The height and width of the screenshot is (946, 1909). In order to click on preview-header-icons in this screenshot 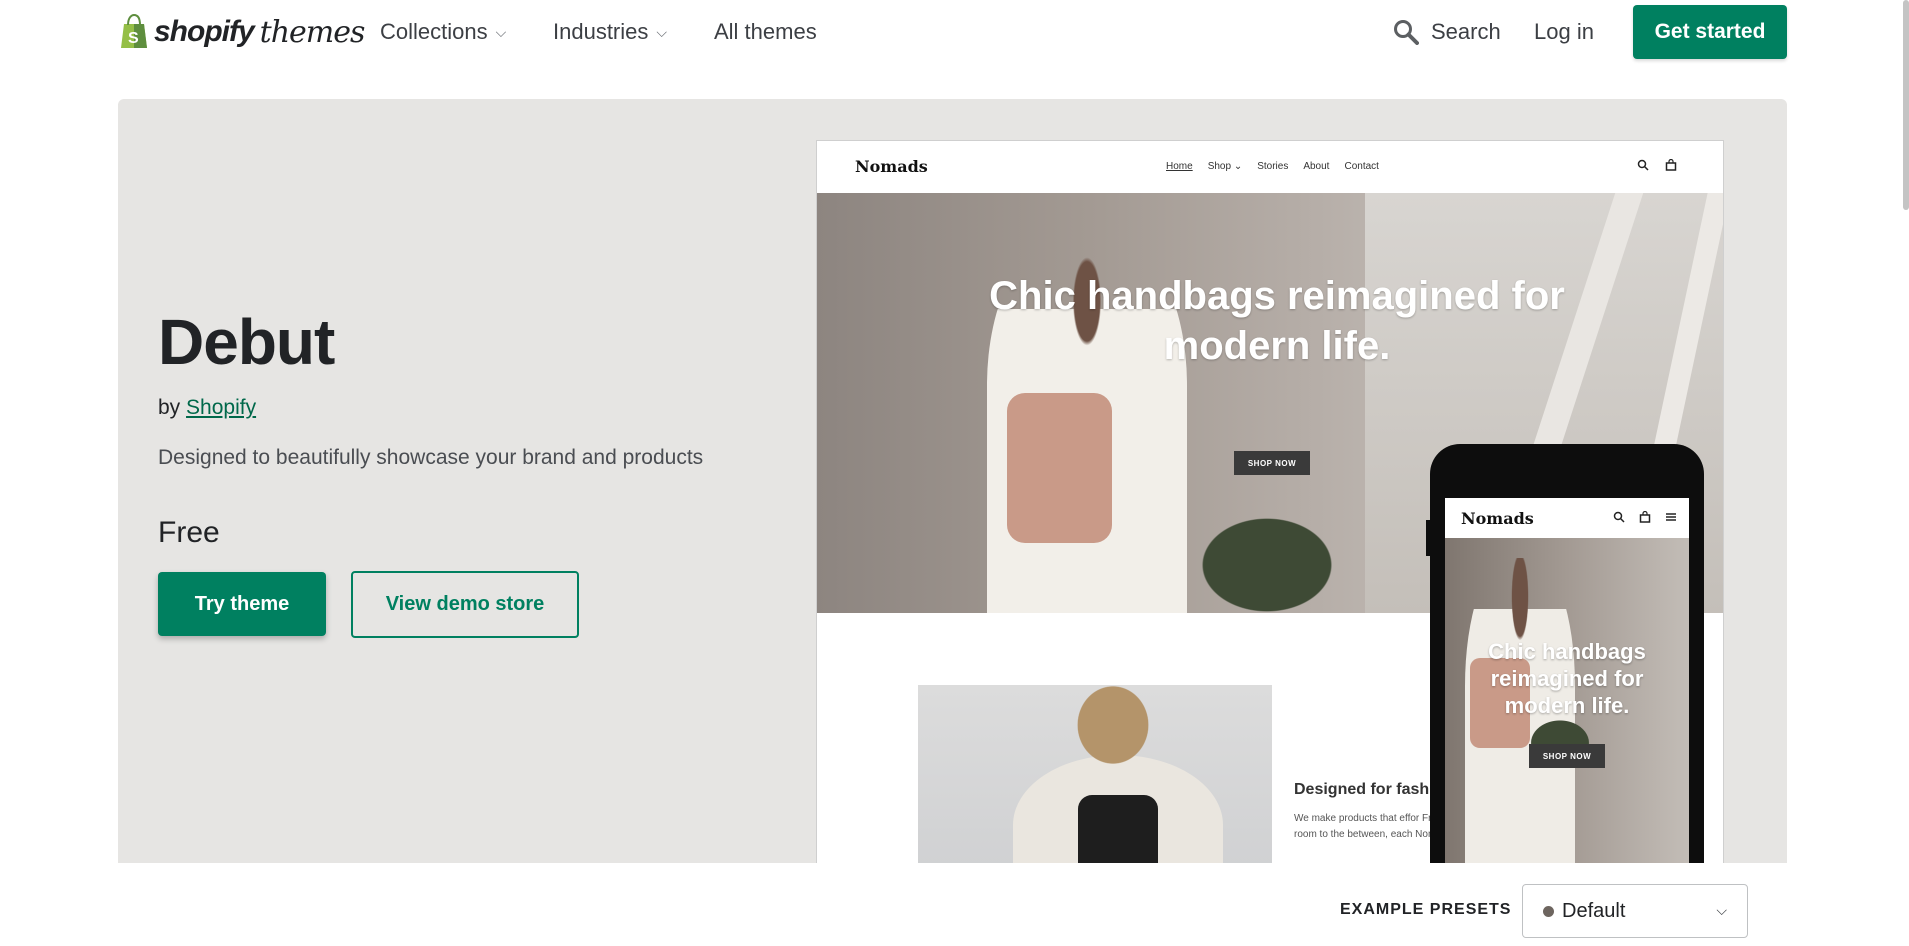, I will do `click(1657, 165)`.